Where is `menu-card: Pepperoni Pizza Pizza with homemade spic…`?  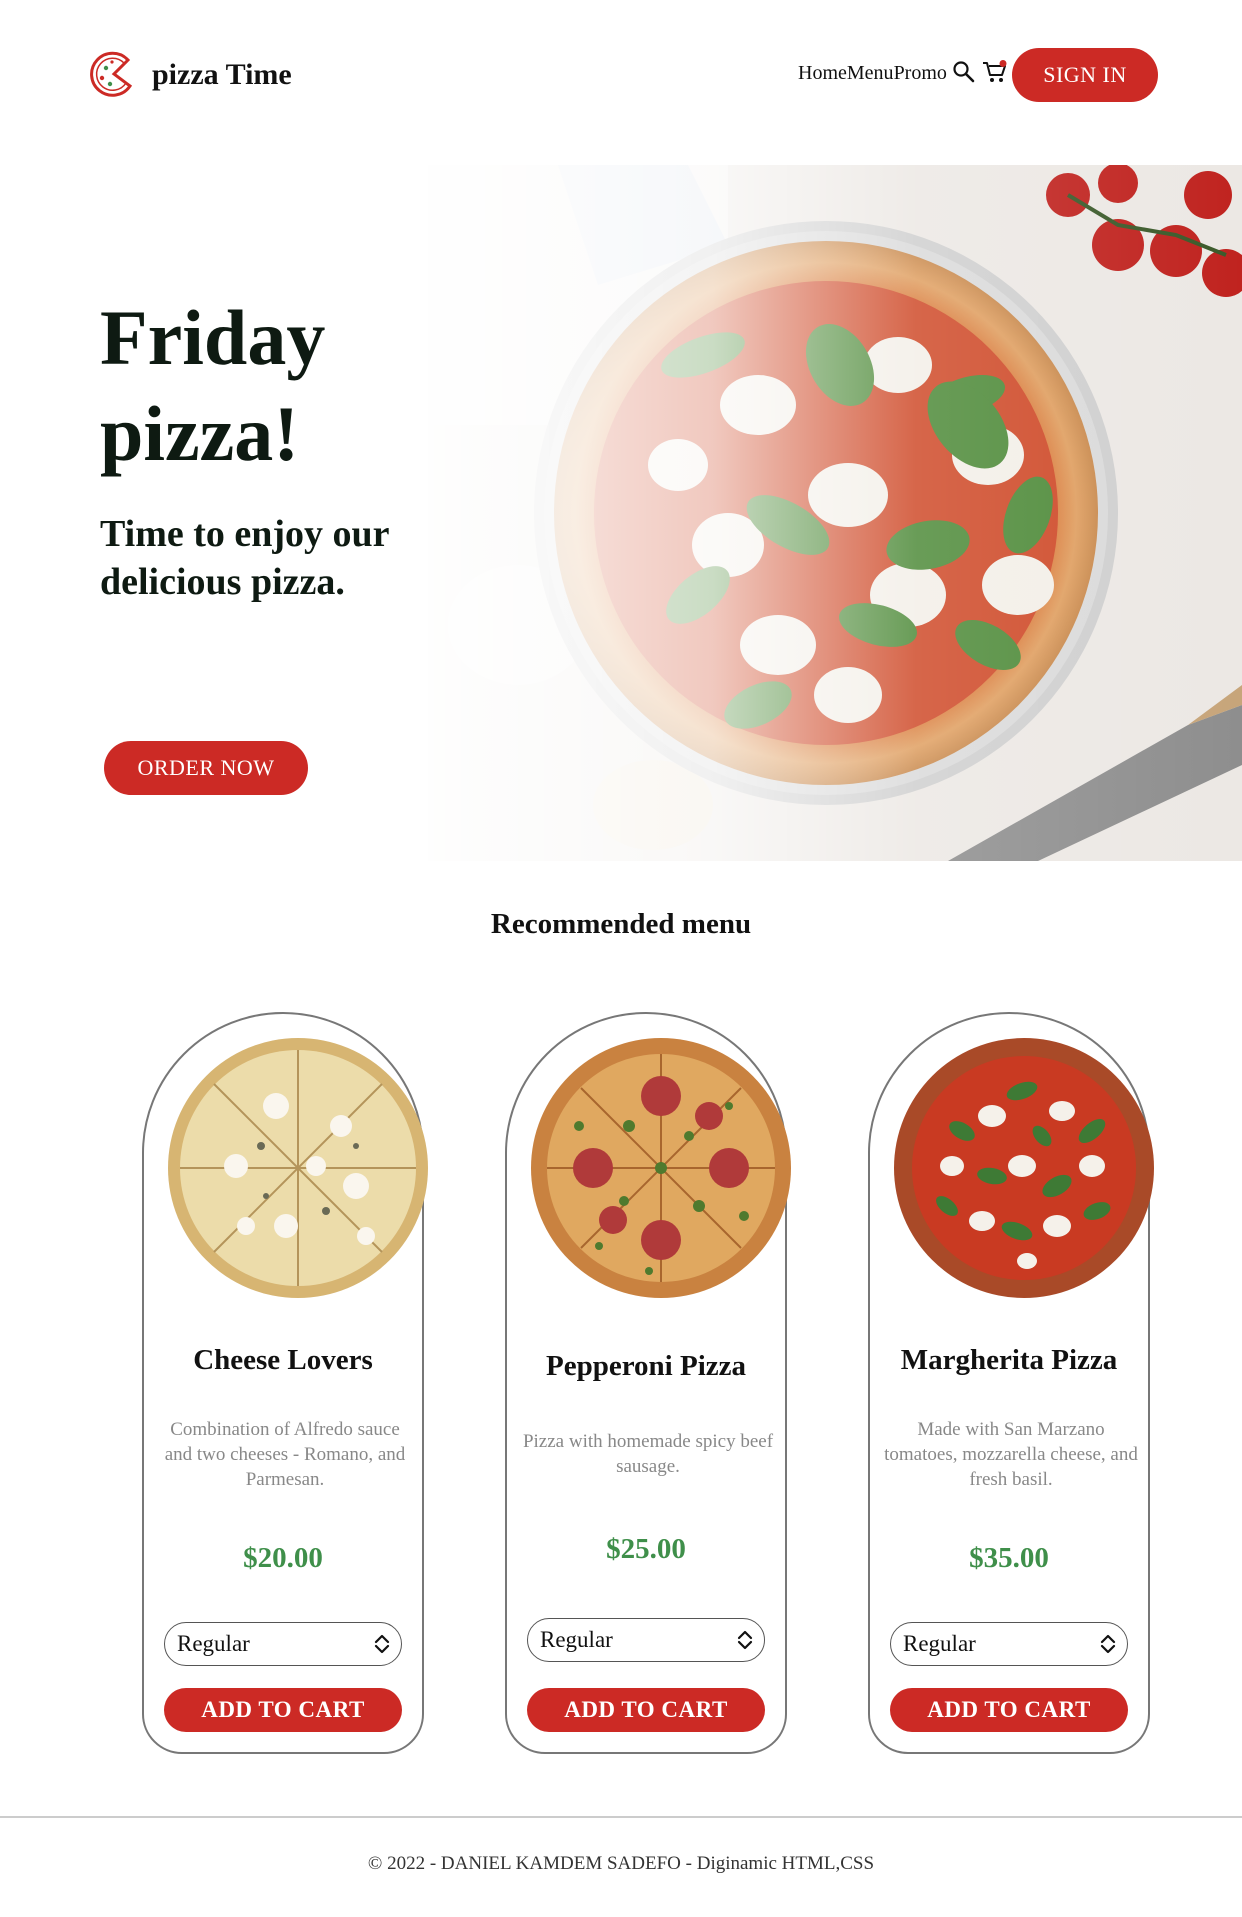 menu-card: Pepperoni Pizza Pizza with homemade spic… is located at coordinates (648, 1383).